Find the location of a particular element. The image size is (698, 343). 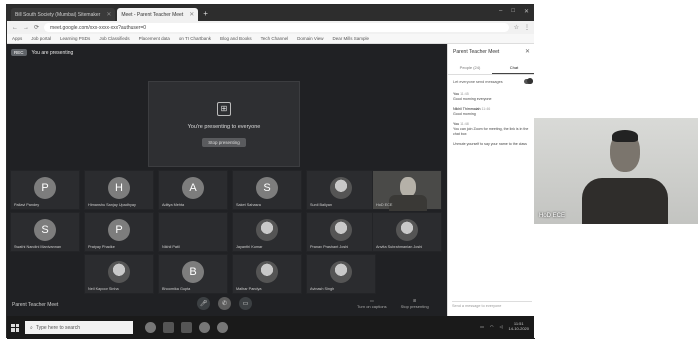

bookmark-item: on TI Chartbank is located at coordinates (195, 38).